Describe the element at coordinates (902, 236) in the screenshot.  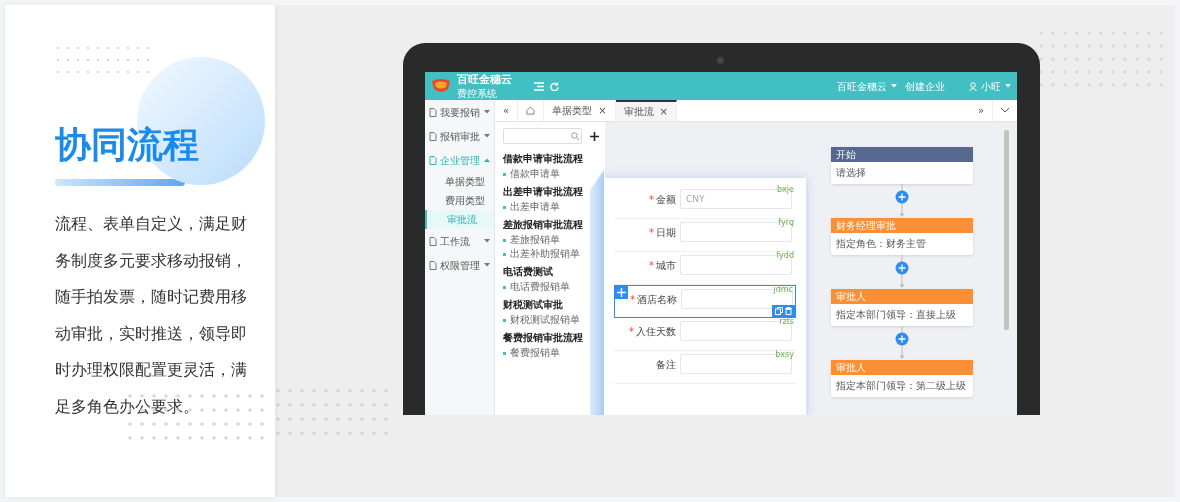
I see `flow-node: 财务经理审批 指定角色：财务主管` at that location.